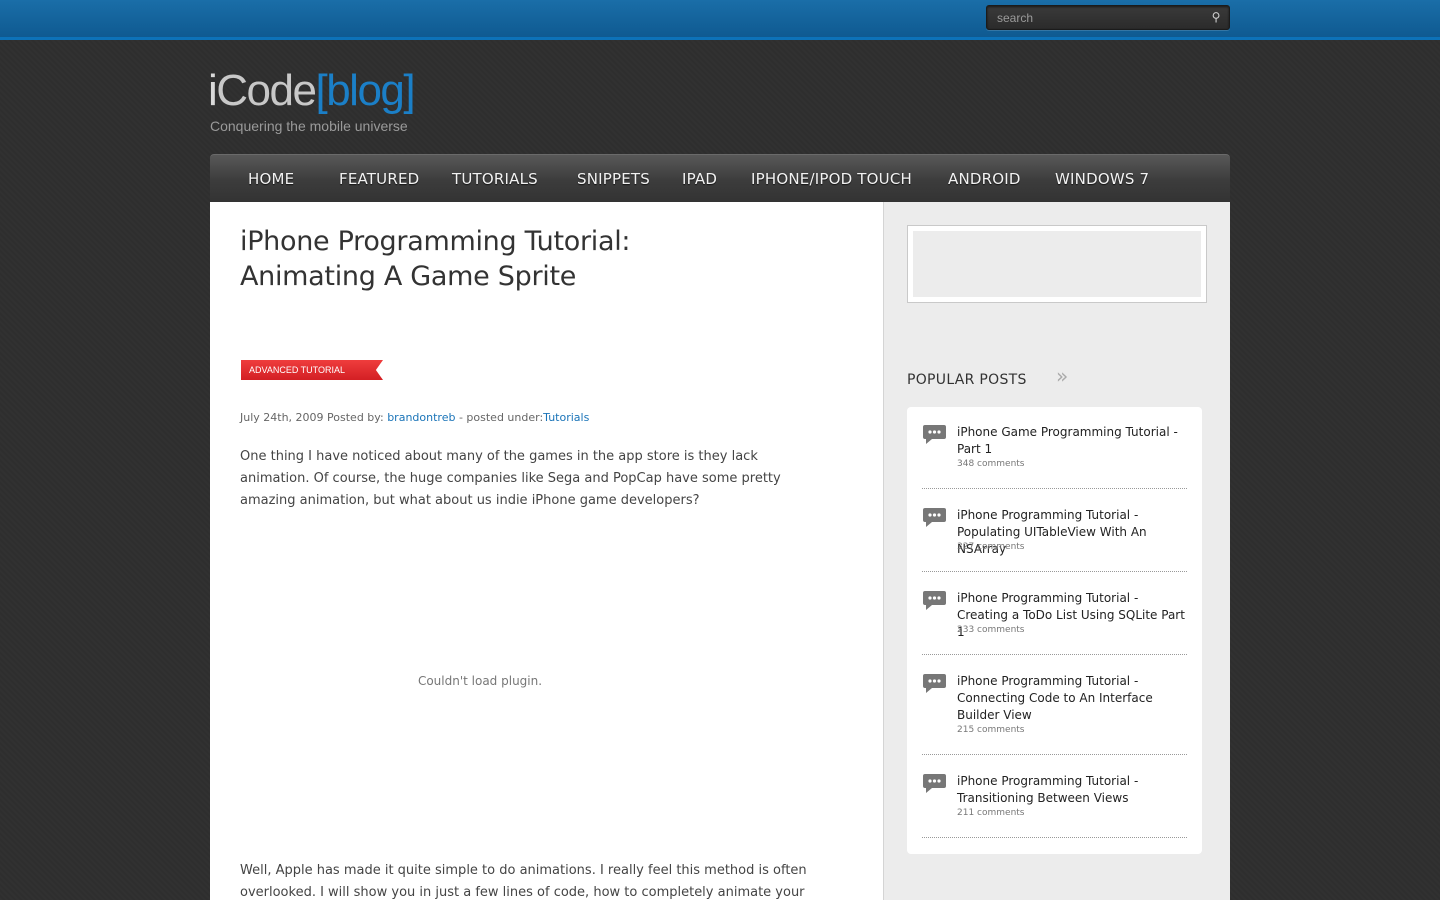 This screenshot has width=1440, height=900. I want to click on nav-tutorials: TUTORIALS, so click(495, 179).